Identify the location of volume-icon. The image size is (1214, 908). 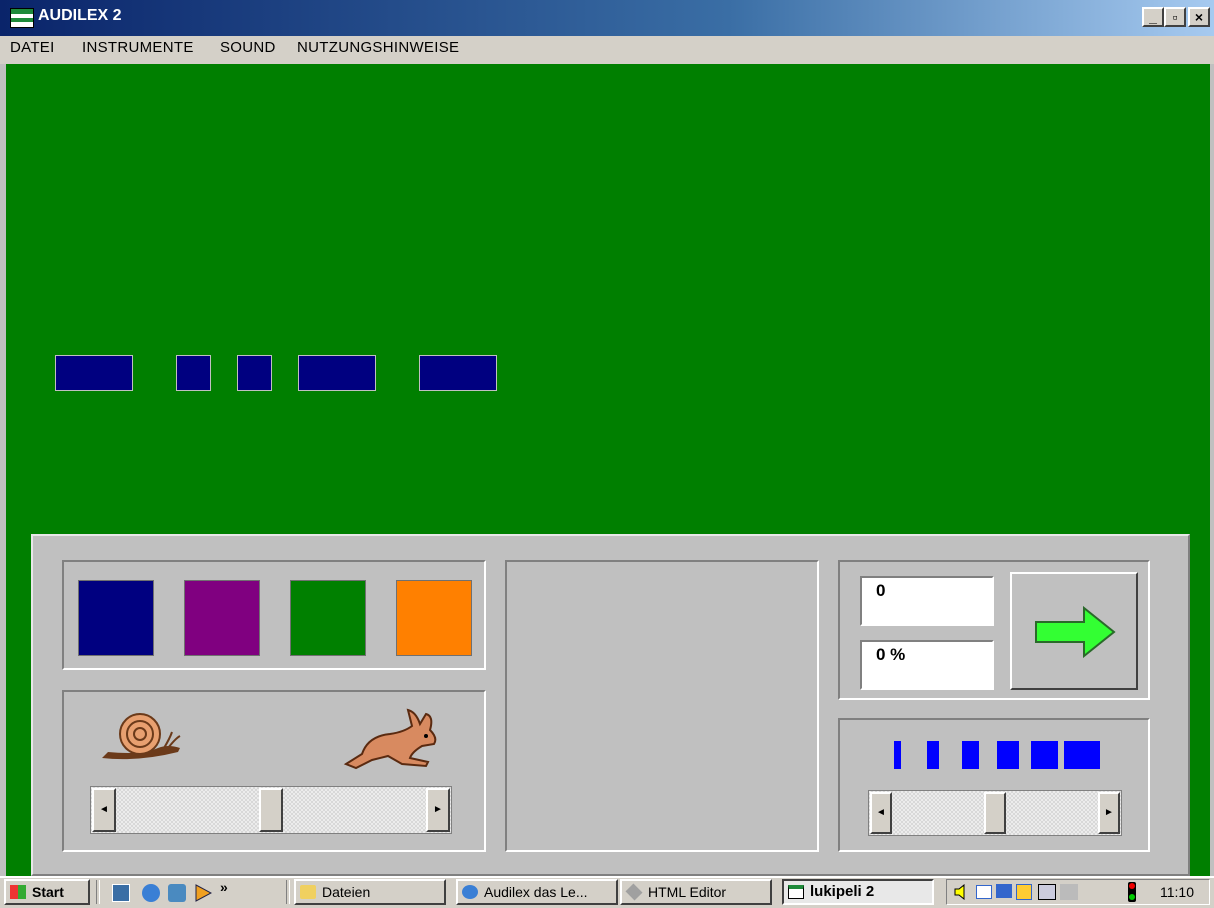
(962, 892).